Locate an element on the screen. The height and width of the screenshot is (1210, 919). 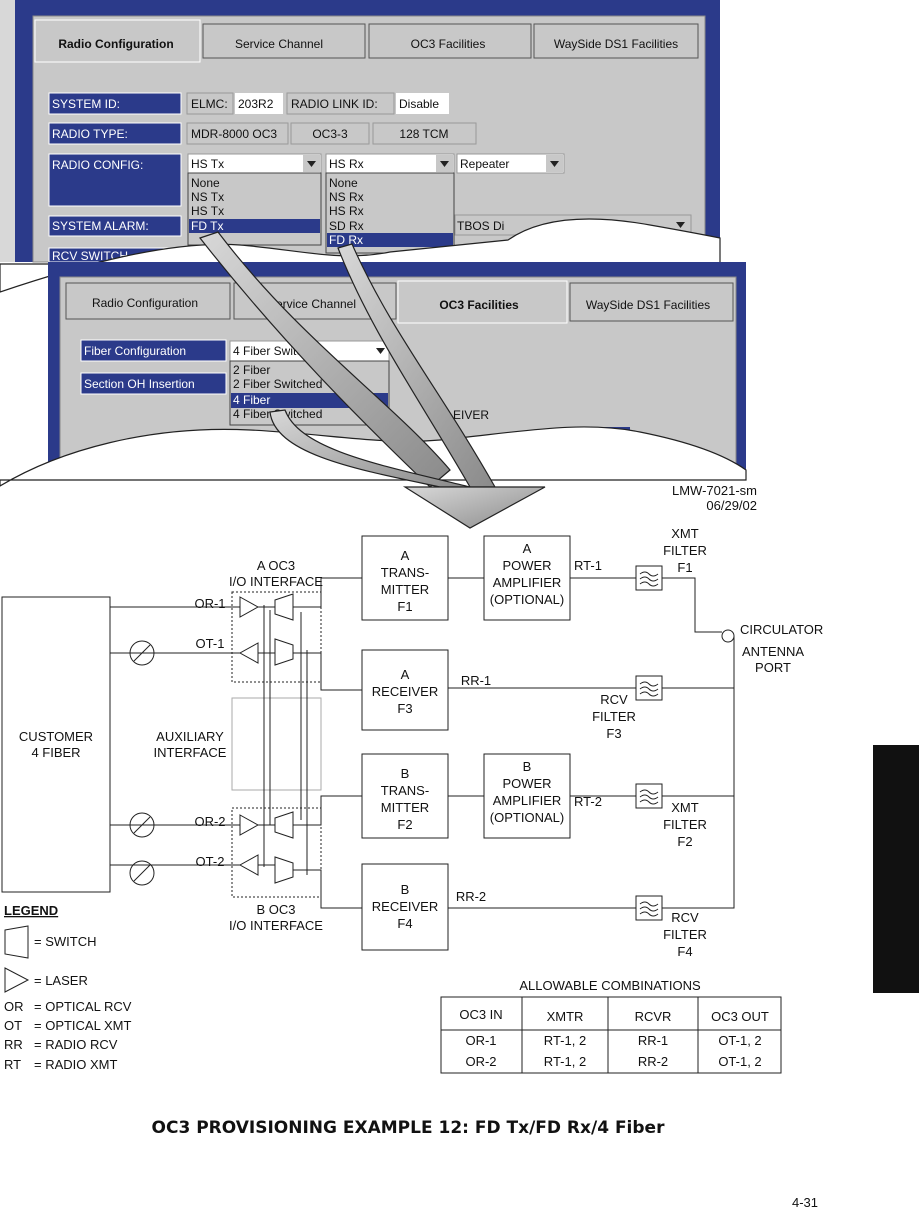
label-text: 4 FIBER is located at coordinates (55, 752).